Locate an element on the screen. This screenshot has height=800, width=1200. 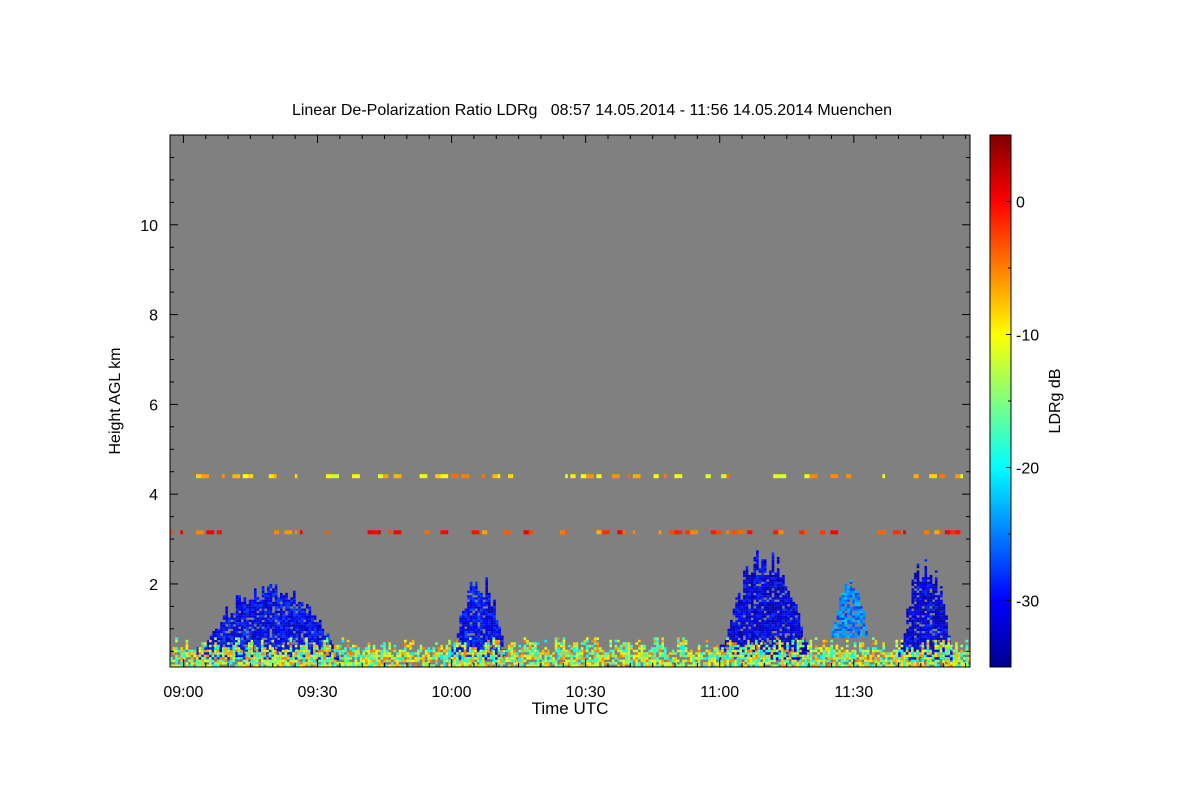
y-tick-label: 6 is located at coordinates (153, 405).